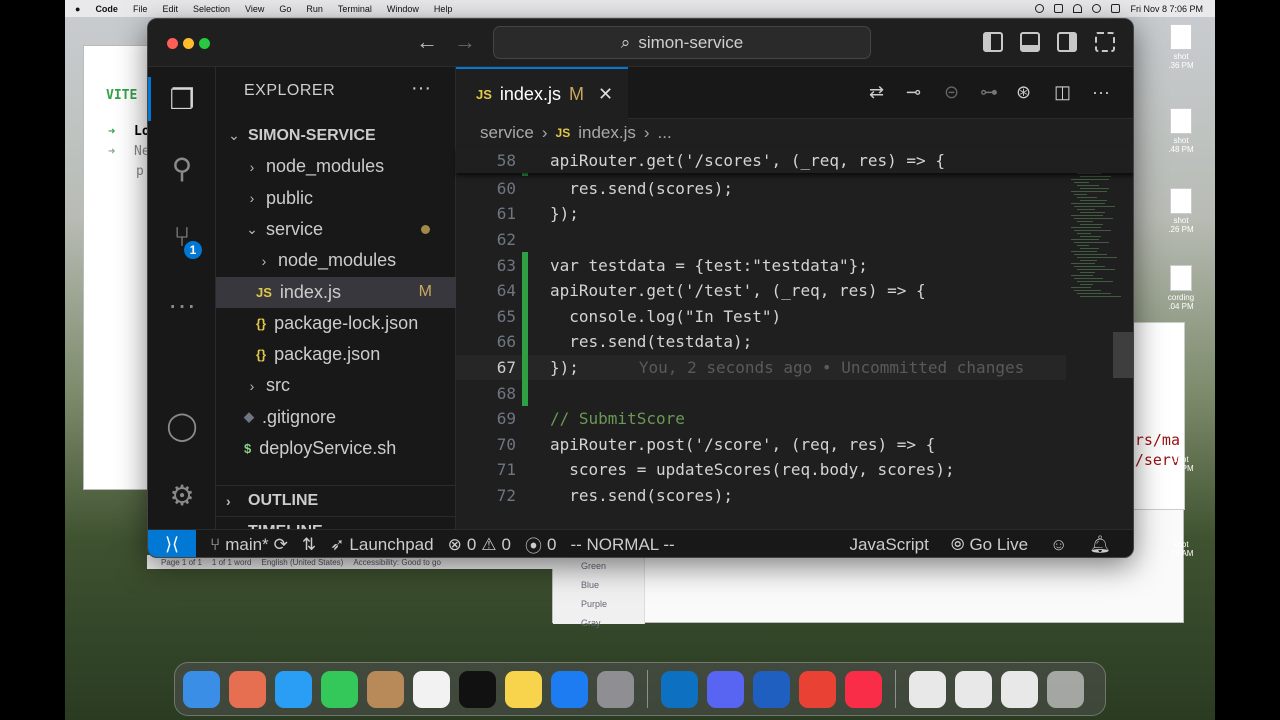 The width and height of the screenshot is (1280, 720). What do you see at coordinates (477, 689) in the screenshot?
I see `dock-terminal-icon` at bounding box center [477, 689].